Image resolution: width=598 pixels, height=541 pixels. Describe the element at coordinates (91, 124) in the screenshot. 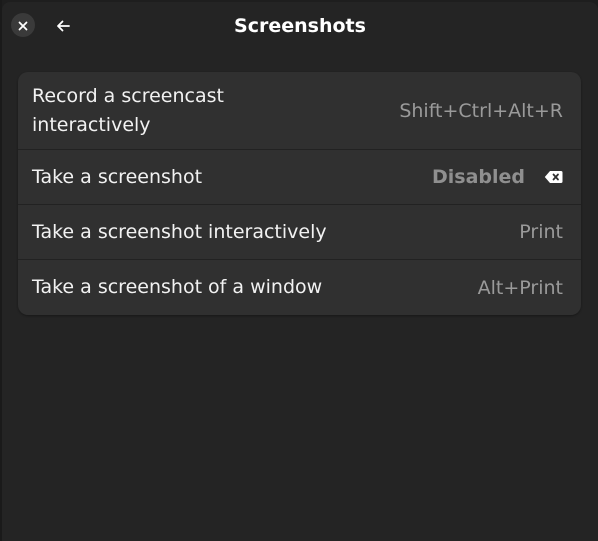

I see `shortcut-label-line2: interactively` at that location.